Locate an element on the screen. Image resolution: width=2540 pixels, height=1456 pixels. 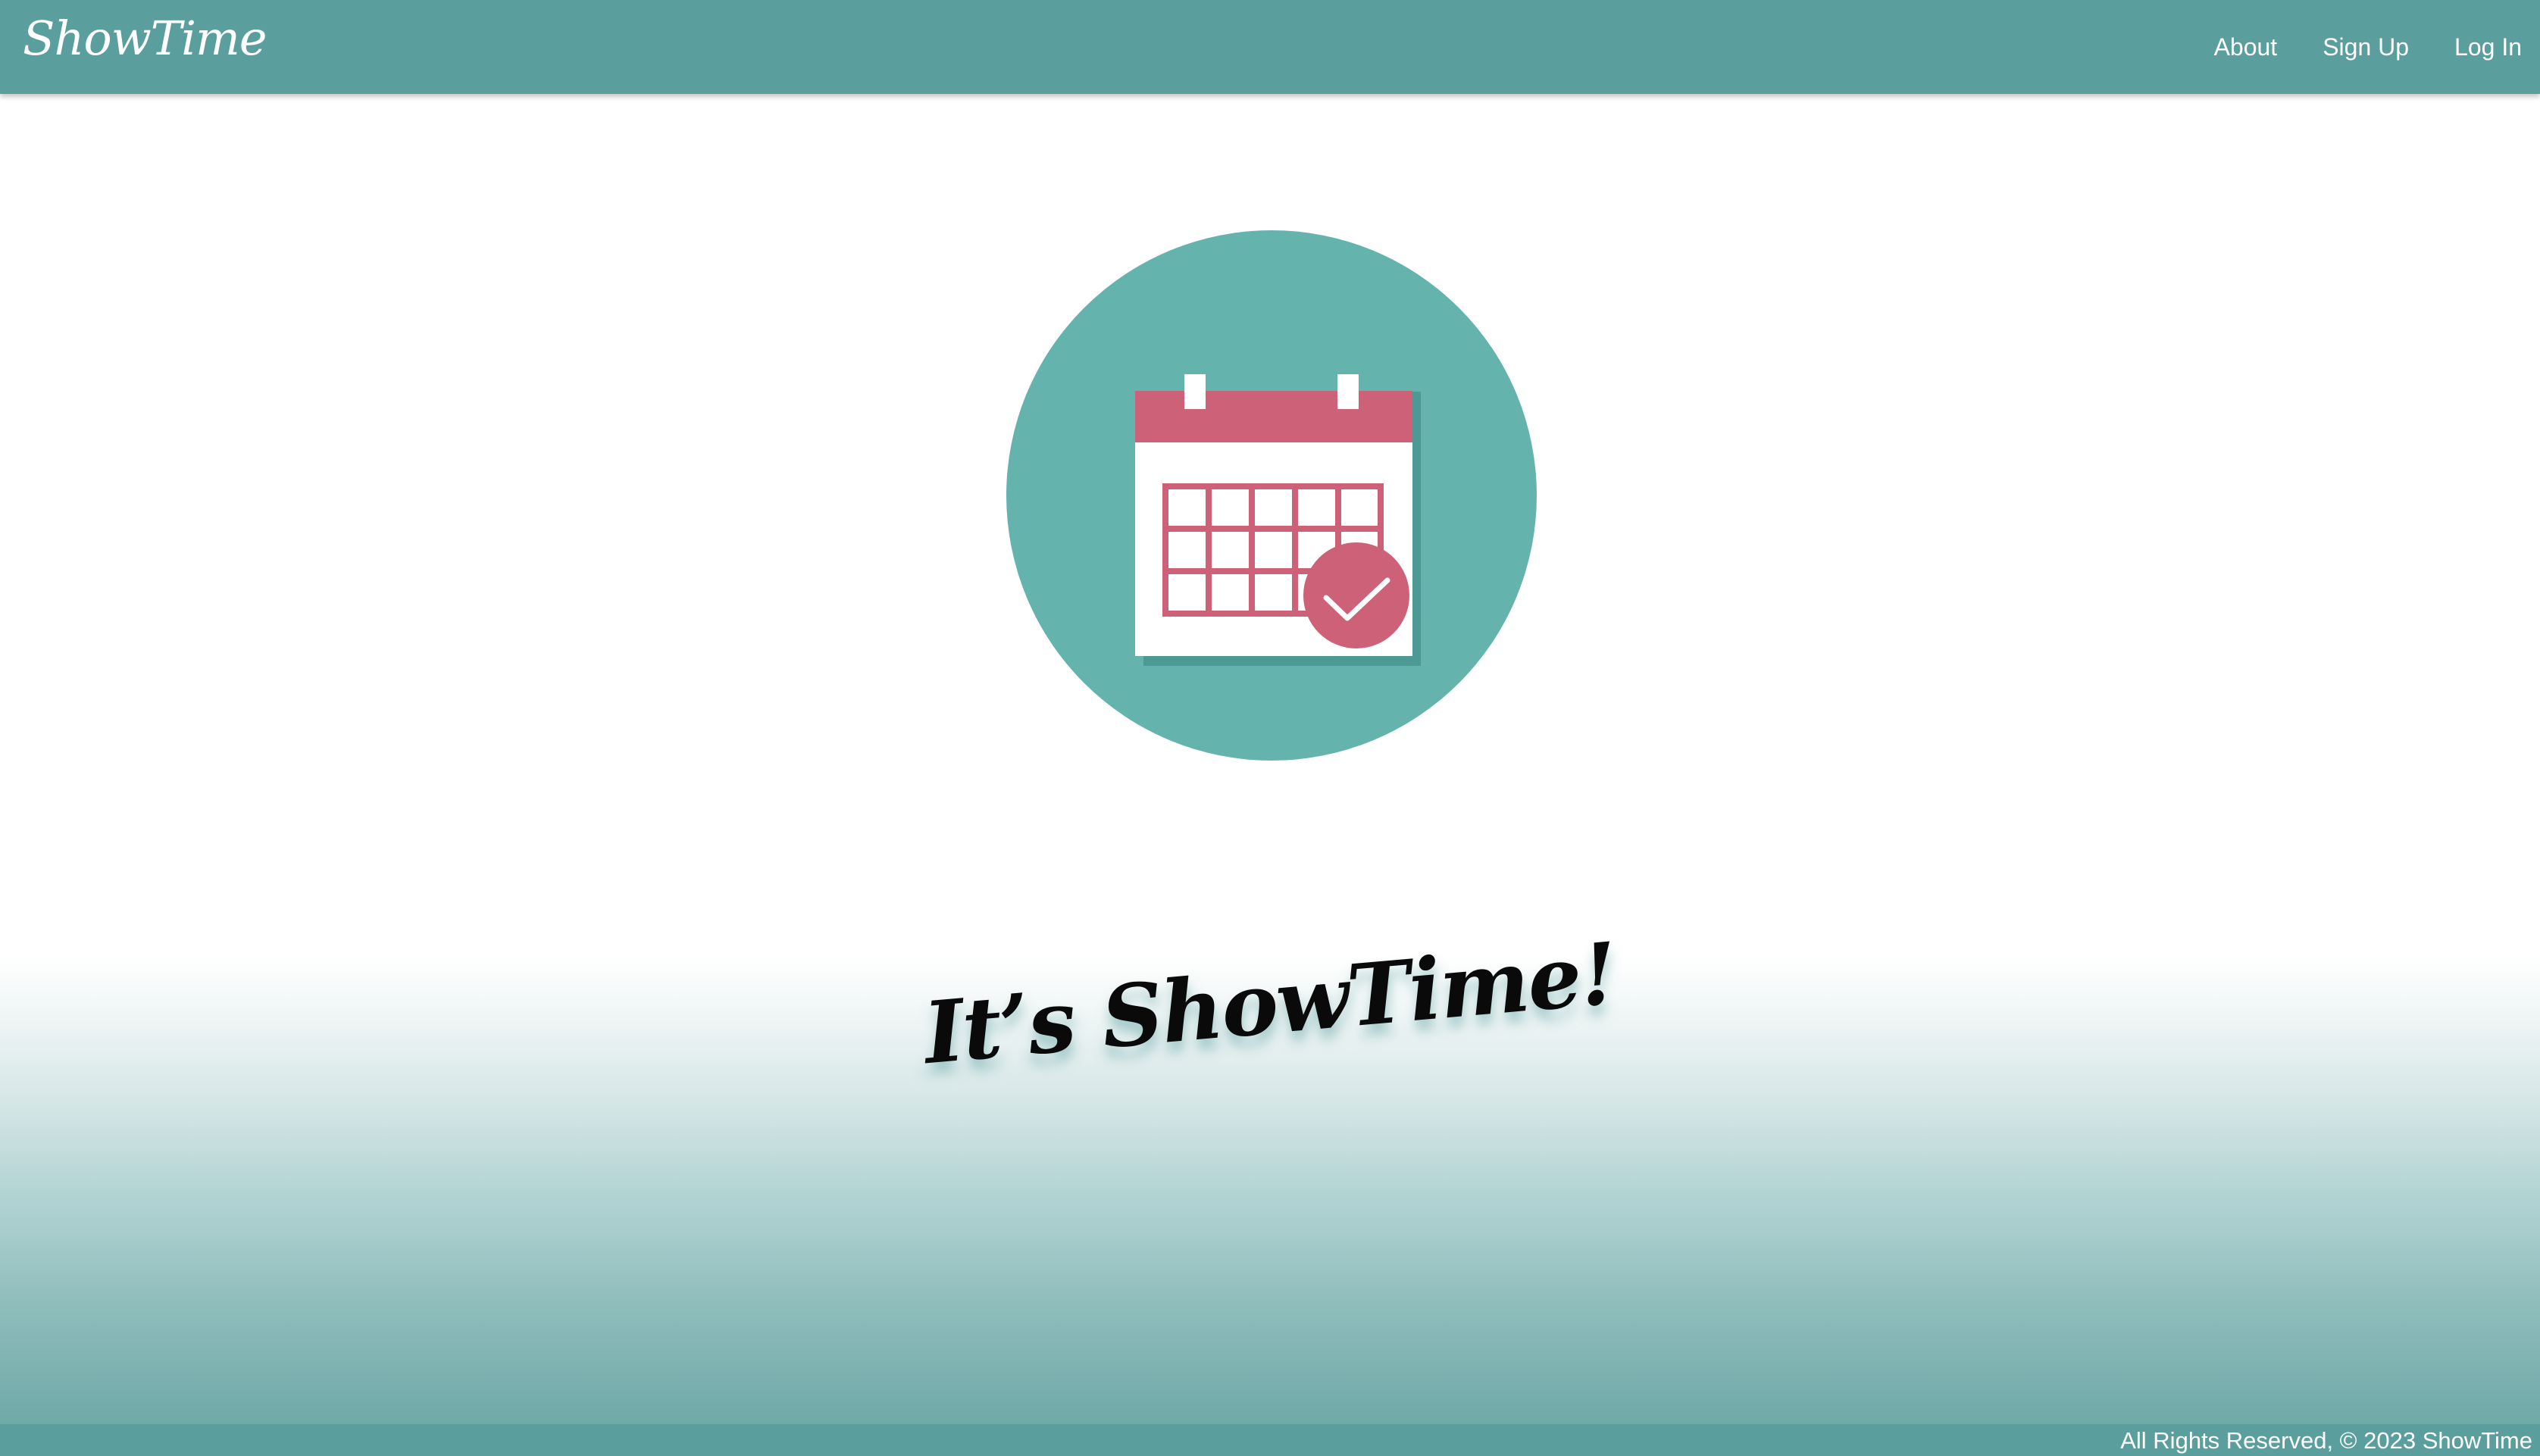
footer-copyright: All Rights Reserved, © 2023 ShowTime is located at coordinates (2326, 1440).